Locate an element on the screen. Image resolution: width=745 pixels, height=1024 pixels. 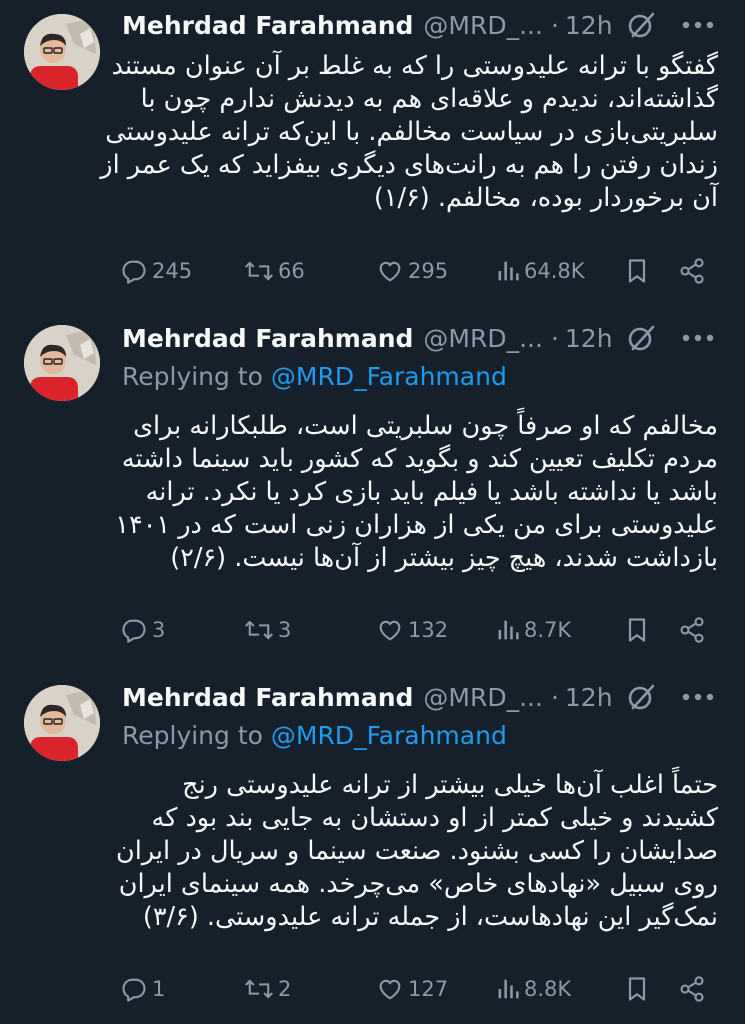
reply-count: 1 is located at coordinates (159, 989).